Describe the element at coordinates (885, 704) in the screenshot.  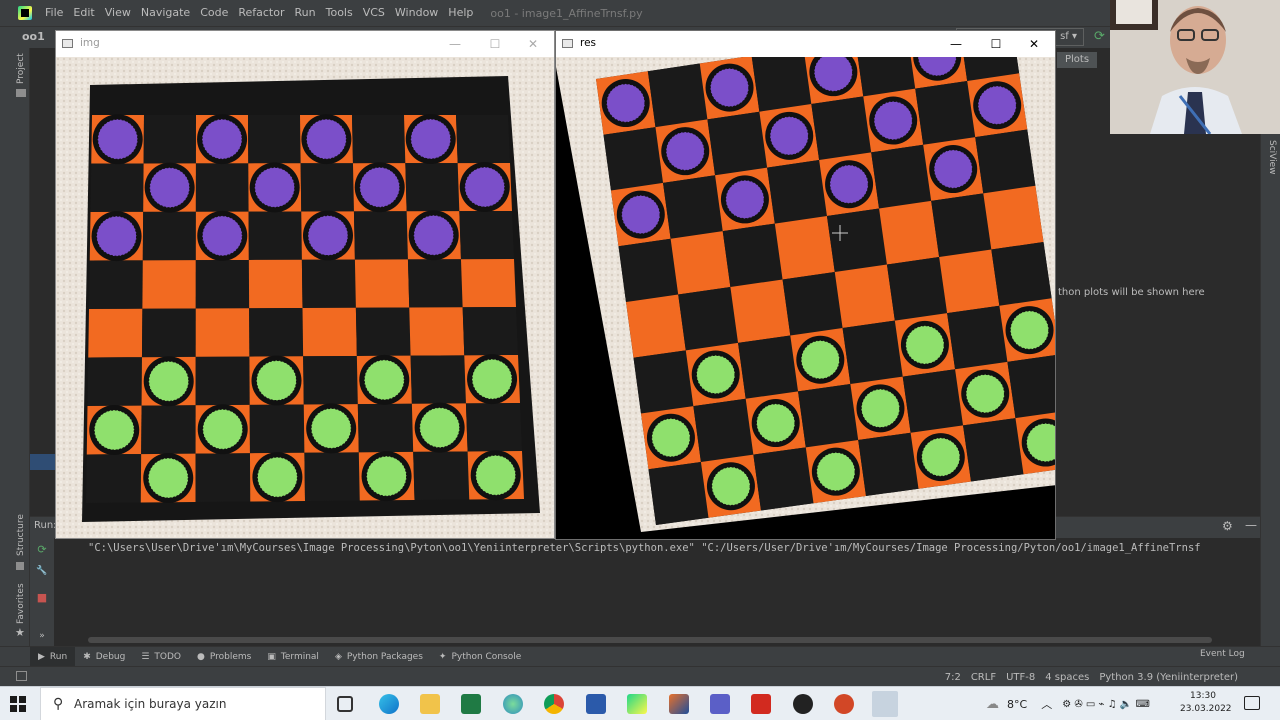
I see `active-window-icon` at that location.